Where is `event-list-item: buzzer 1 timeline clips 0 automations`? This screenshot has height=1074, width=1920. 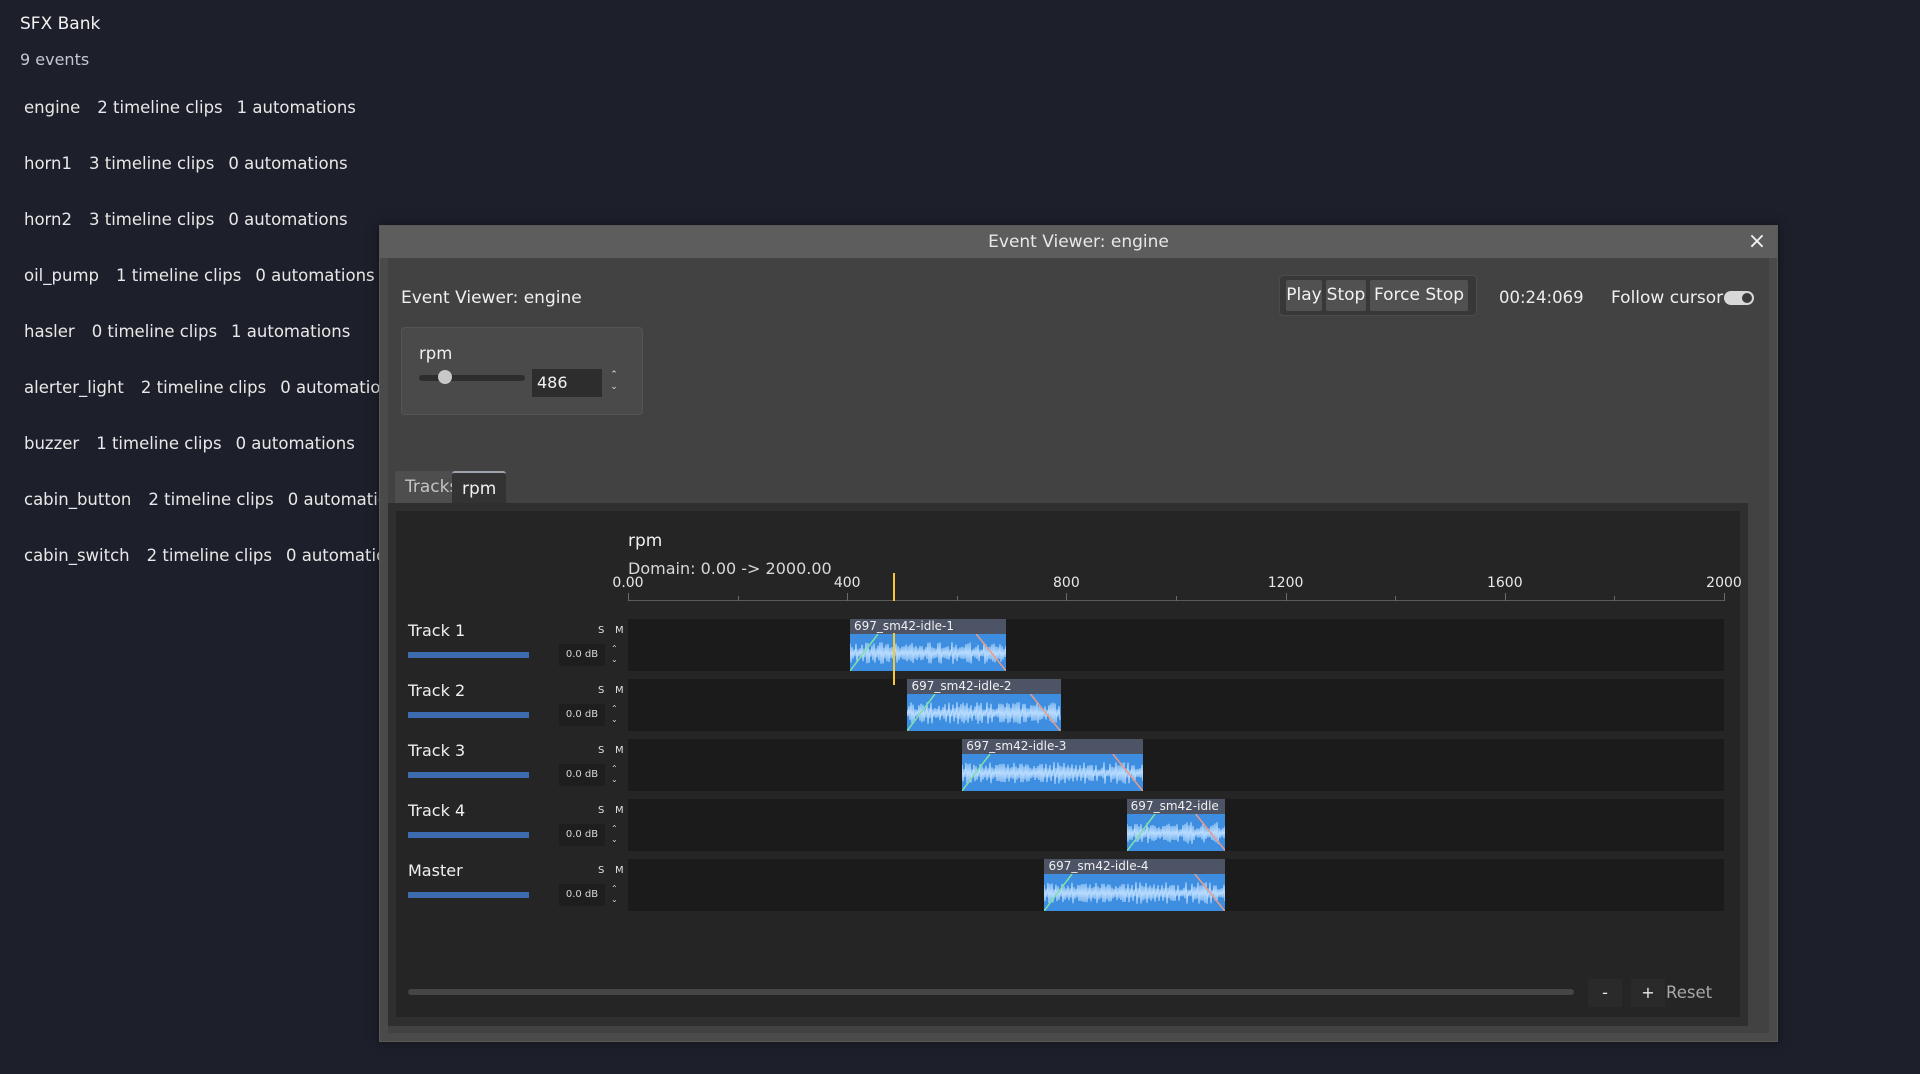 event-list-item: buzzer 1 timeline clips 0 automations is located at coordinates (196, 444).